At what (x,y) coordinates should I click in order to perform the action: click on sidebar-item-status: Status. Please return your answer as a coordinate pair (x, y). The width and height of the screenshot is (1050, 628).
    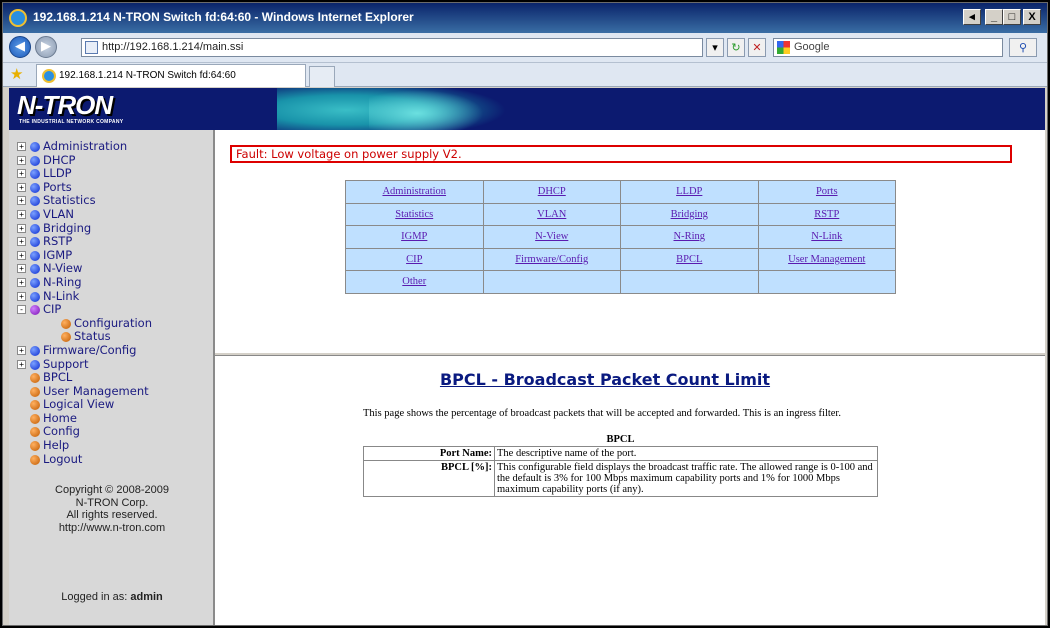
    Looking at the image, I should click on (112, 336).